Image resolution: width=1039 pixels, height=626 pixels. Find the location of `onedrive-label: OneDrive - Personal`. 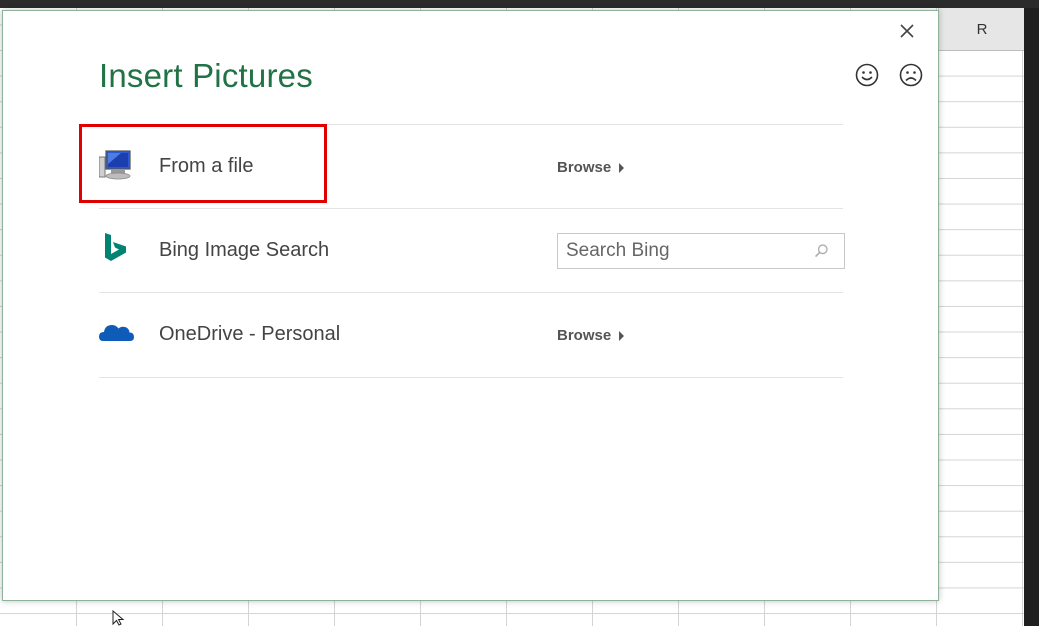

onedrive-label: OneDrive - Personal is located at coordinates (249, 334).